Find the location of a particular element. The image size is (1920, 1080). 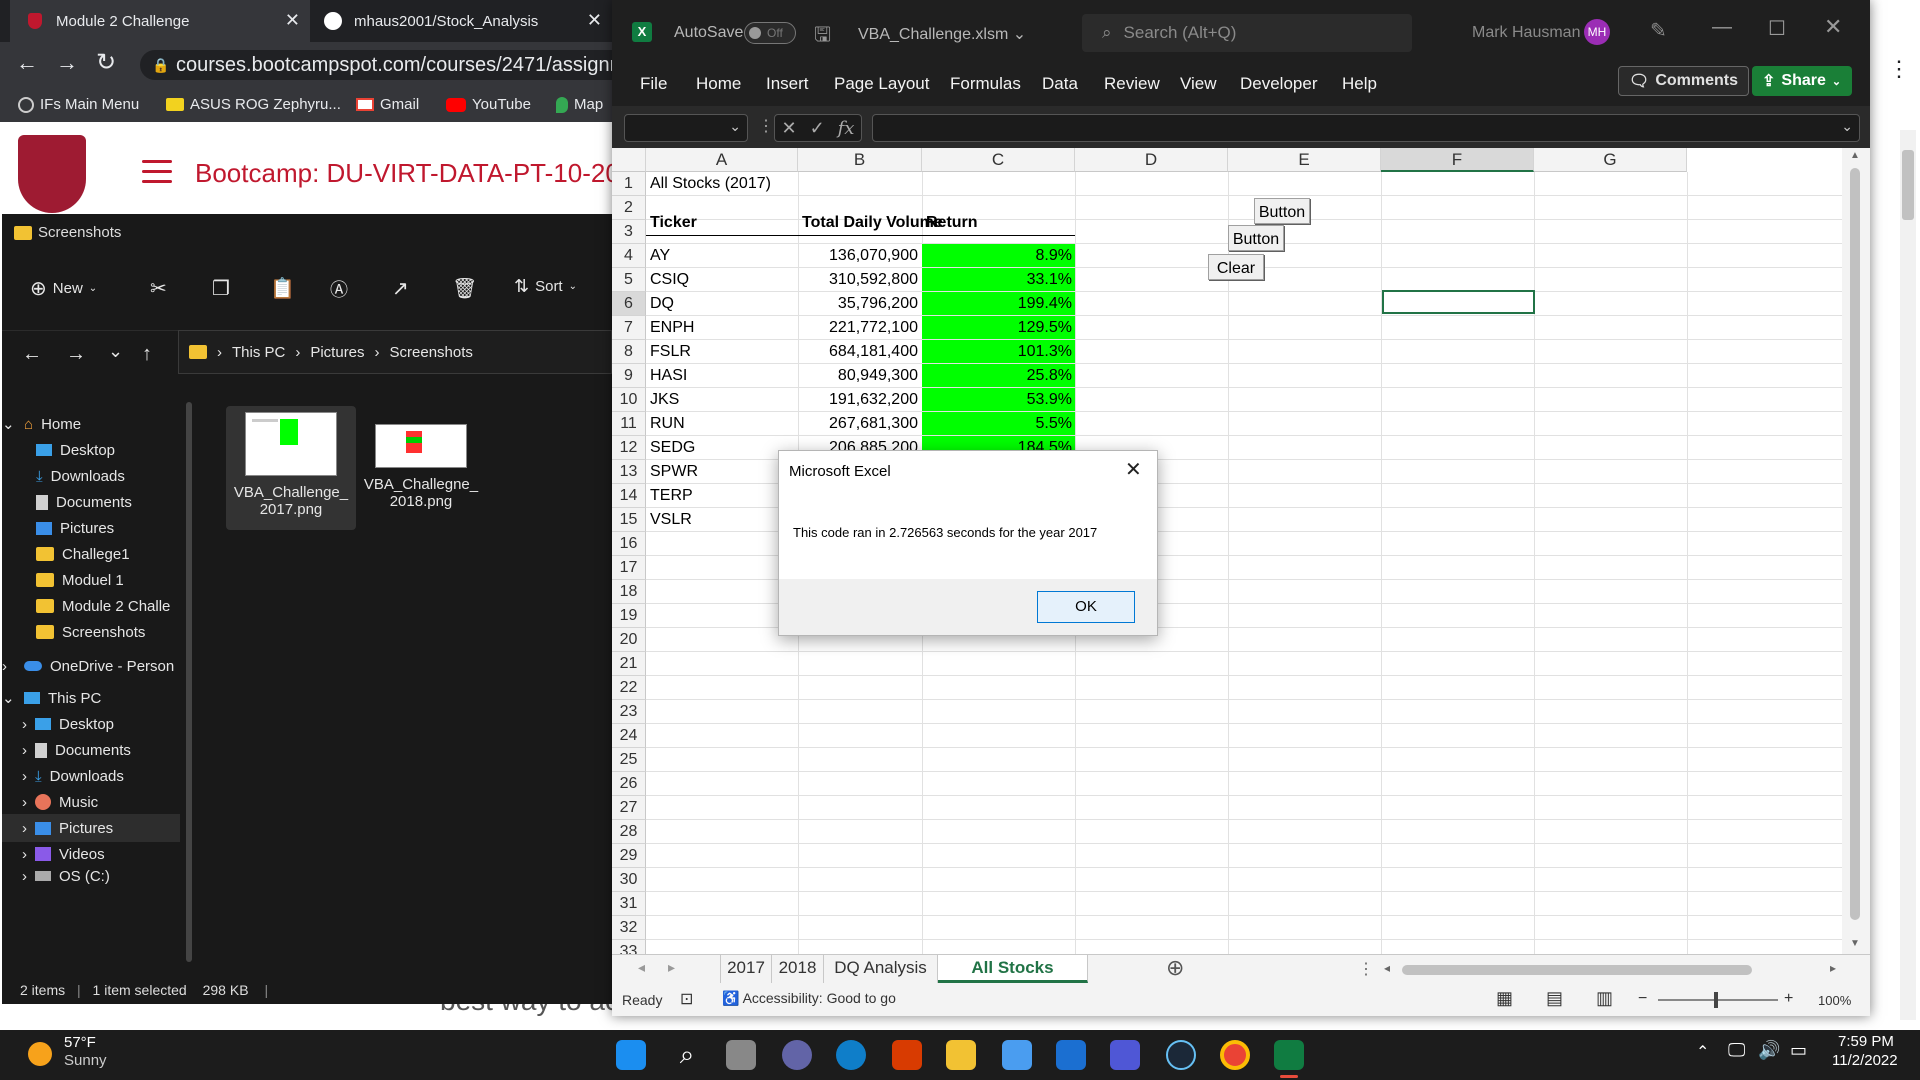

bookmark-youtube: YouTube is located at coordinates (488, 104).